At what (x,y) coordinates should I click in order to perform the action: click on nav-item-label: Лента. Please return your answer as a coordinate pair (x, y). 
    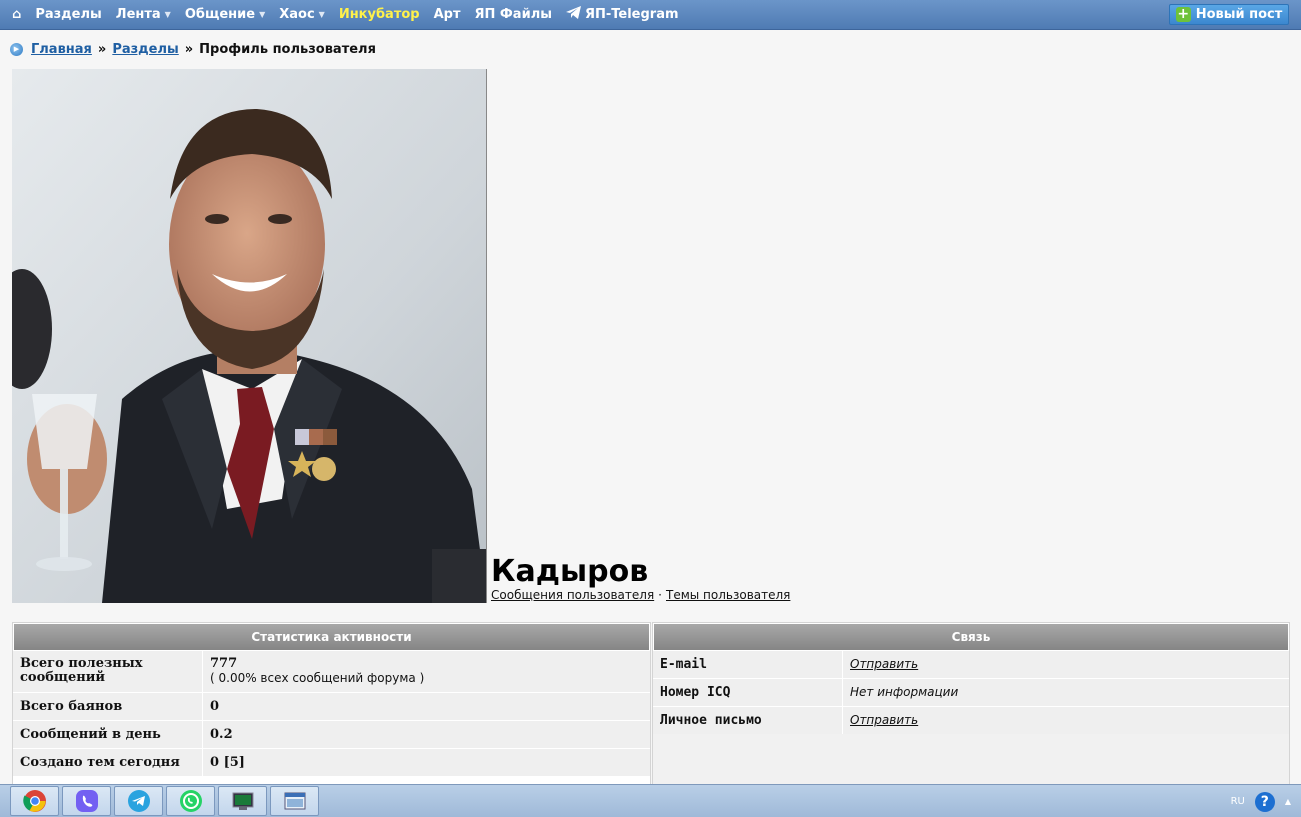
    Looking at the image, I should click on (138, 14).